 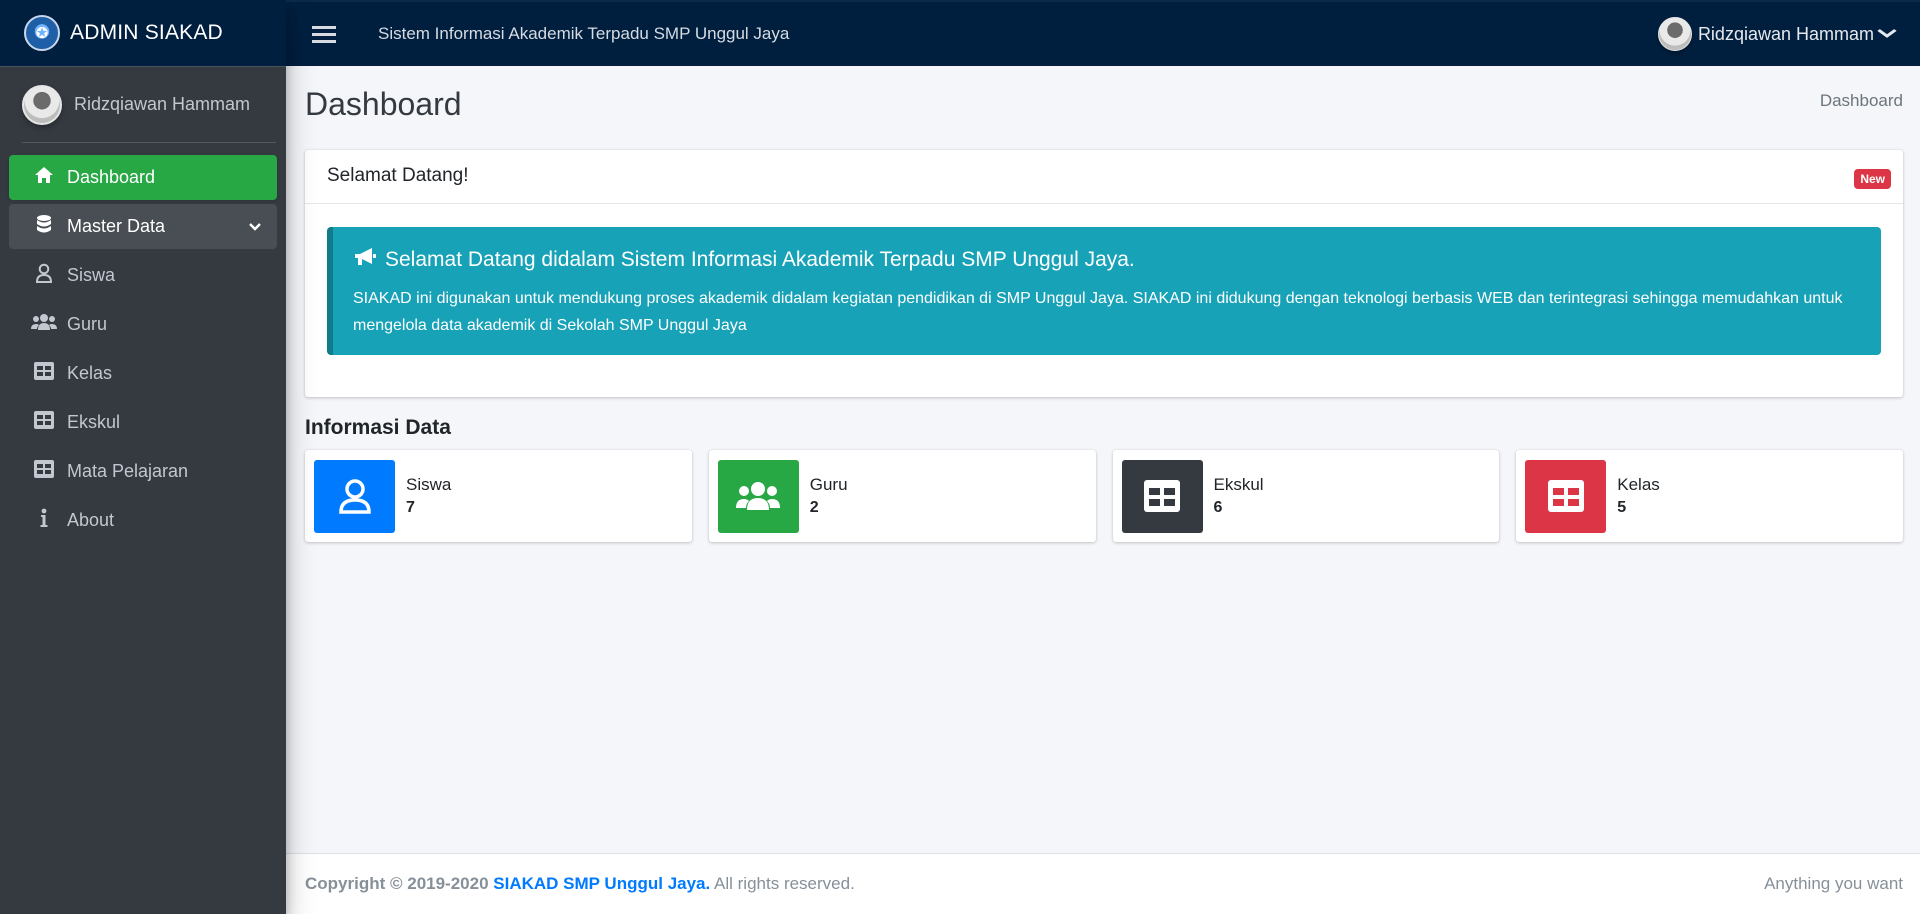 I want to click on brand-link: ✪ ADMIN SIAKAD, so click(x=143, y=33).